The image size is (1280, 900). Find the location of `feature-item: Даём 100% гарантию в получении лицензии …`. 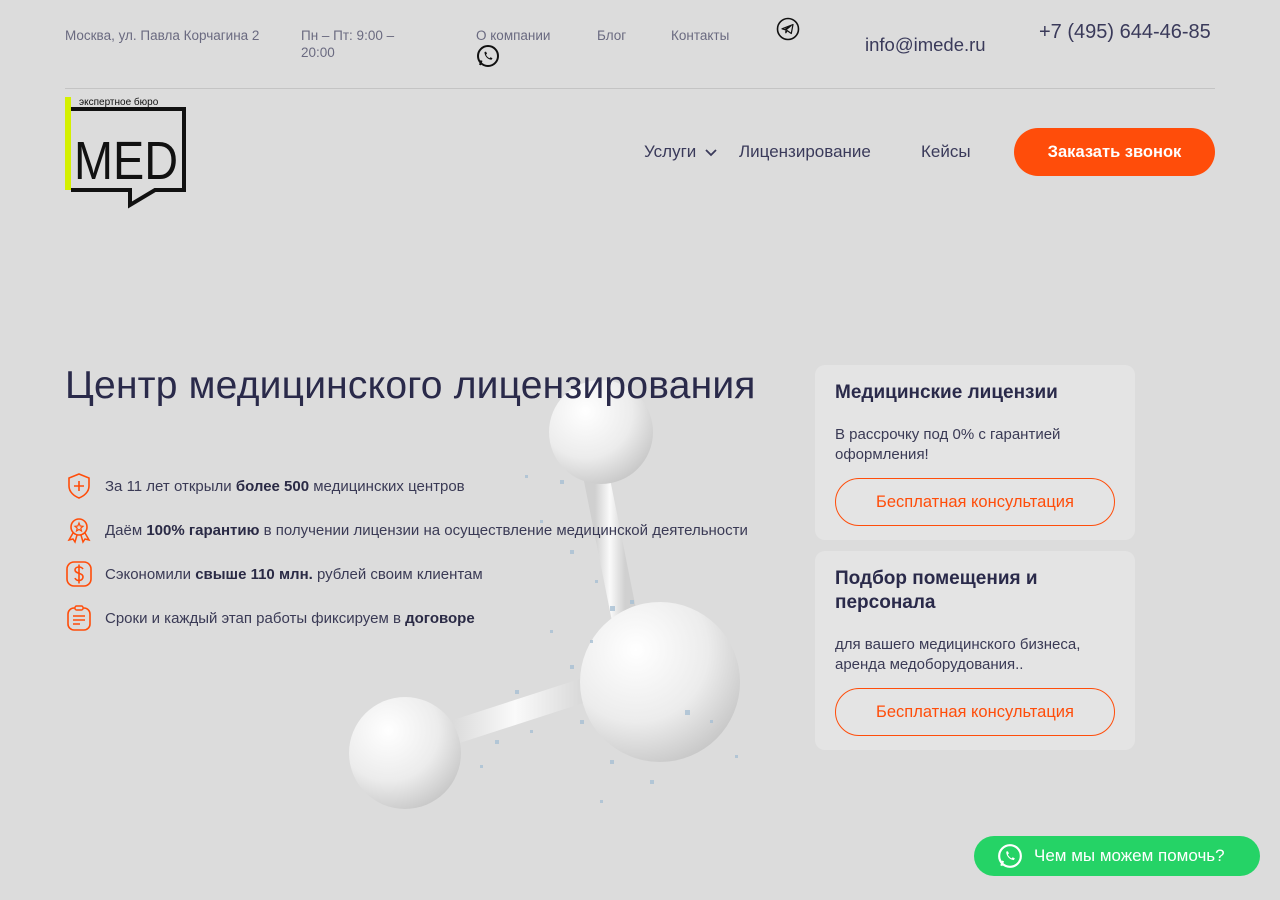

feature-item: Даём 100% гарантию в получении лицензии … is located at coordinates (430, 531).